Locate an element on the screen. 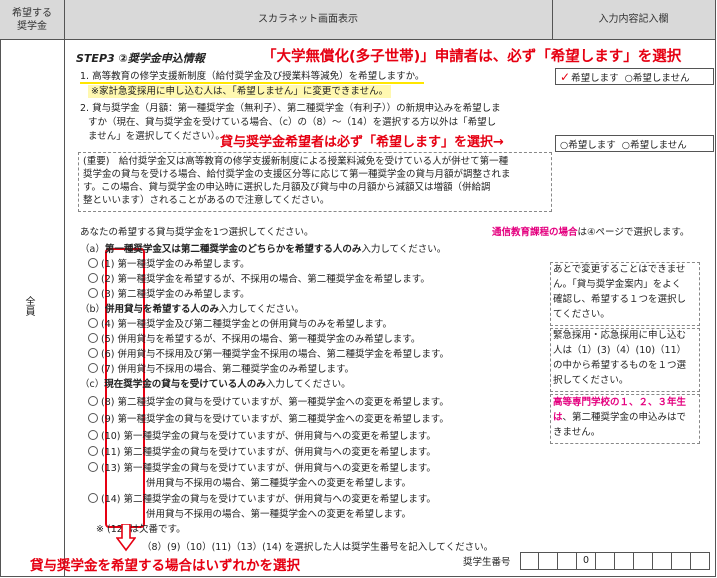  q1-answer-box: ✓ 希望します ○希望しません is located at coordinates (634, 76).